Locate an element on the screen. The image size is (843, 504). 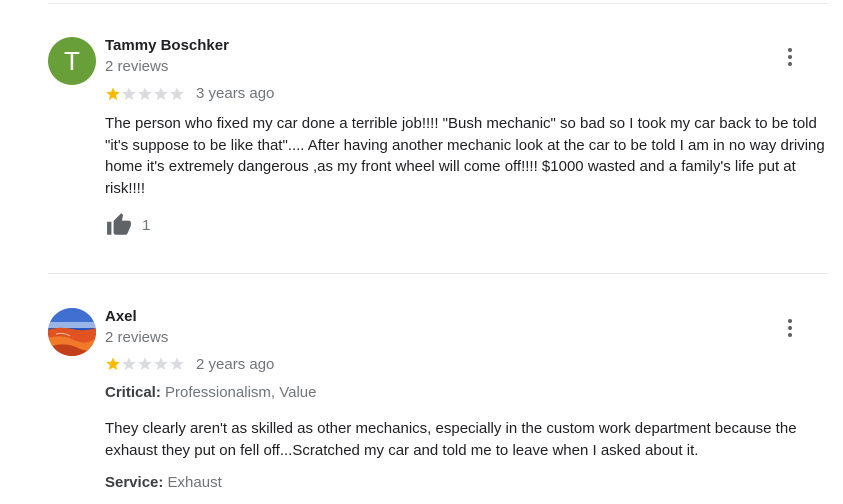
divider-top is located at coordinates (438, 3).